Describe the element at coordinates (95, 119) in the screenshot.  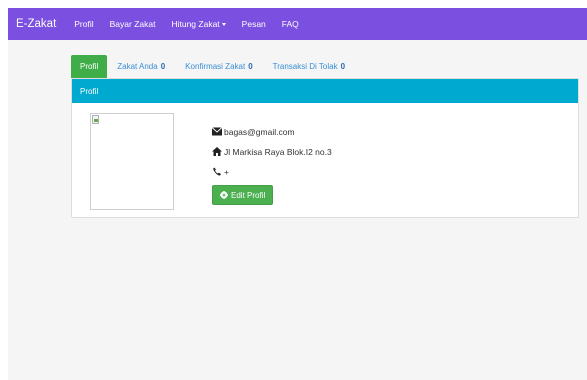
I see `broken-image-icon` at that location.